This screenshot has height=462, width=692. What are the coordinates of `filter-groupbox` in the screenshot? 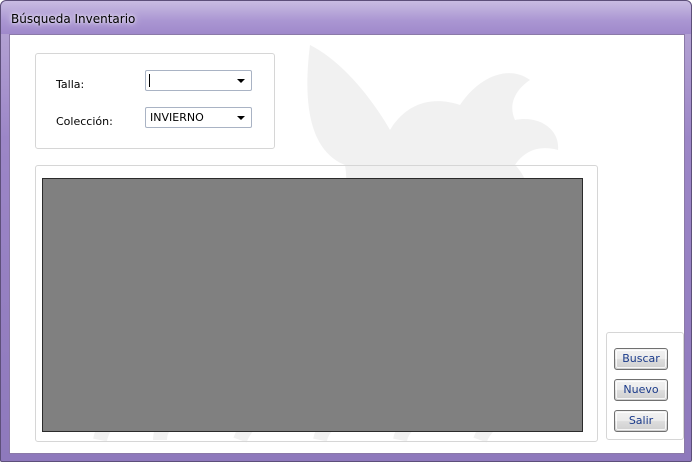 It's located at (155, 101).